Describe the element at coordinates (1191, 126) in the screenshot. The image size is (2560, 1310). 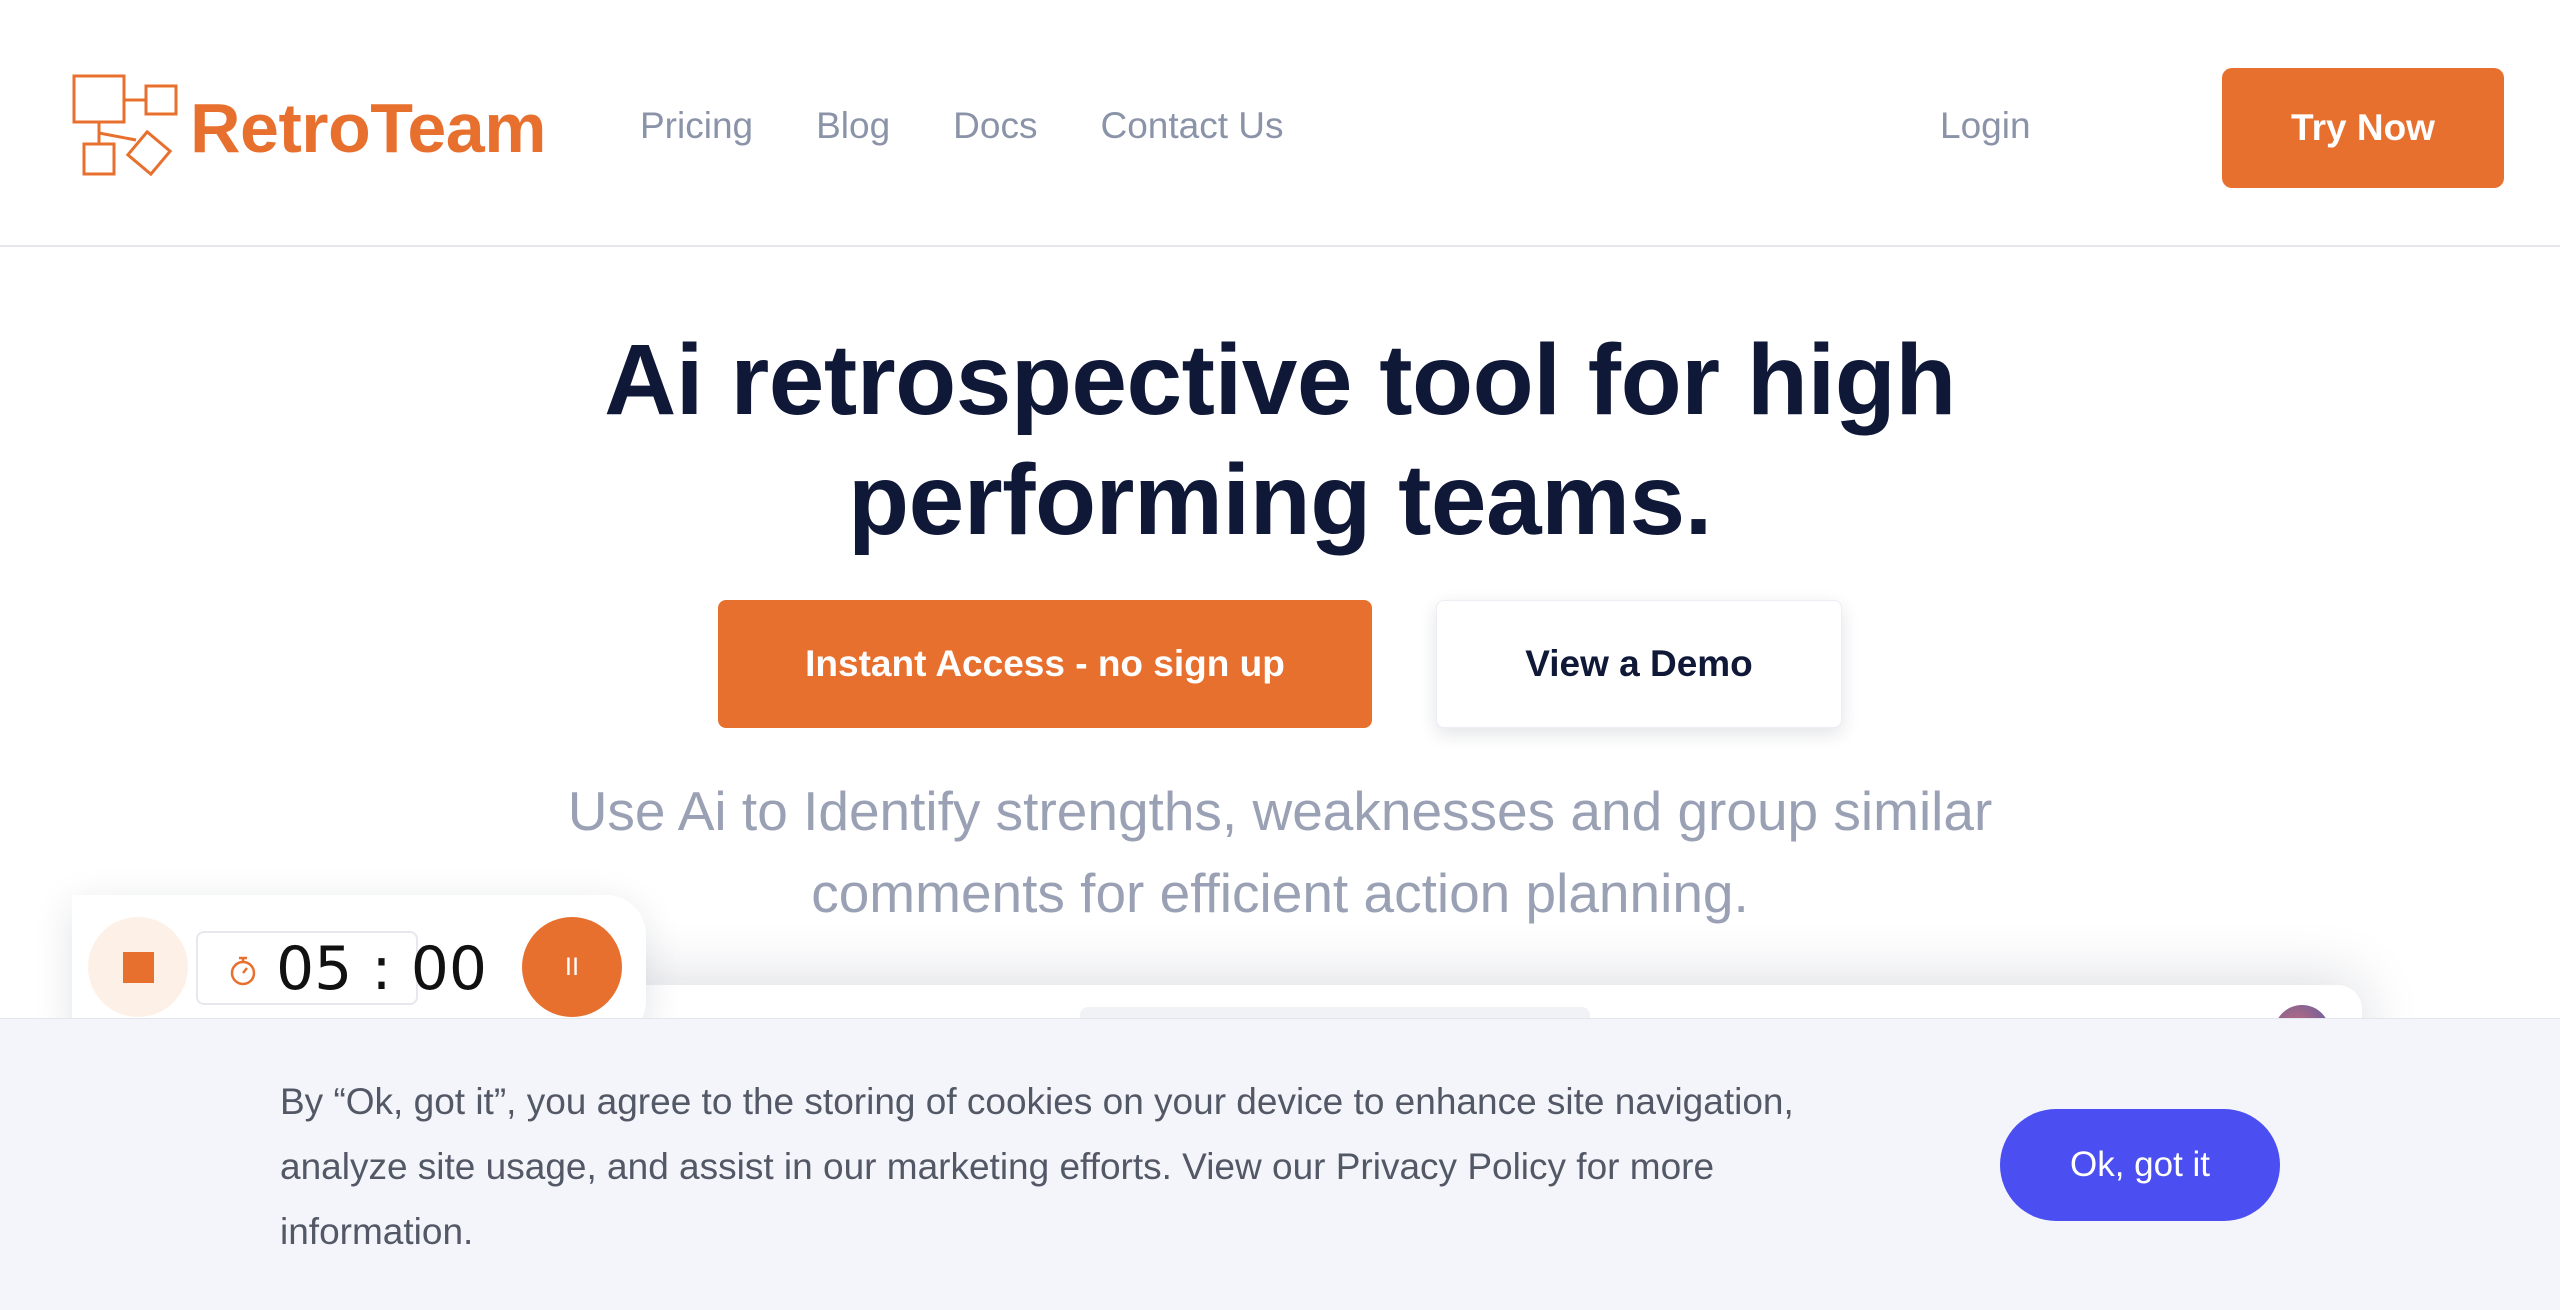
I see `nav-link-contact-us: Contact Us` at that location.